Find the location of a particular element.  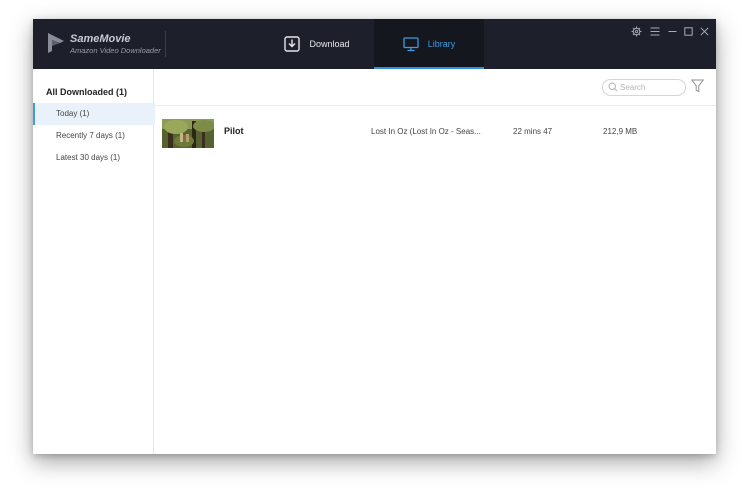

app-name: SameMovie is located at coordinates (100, 39).